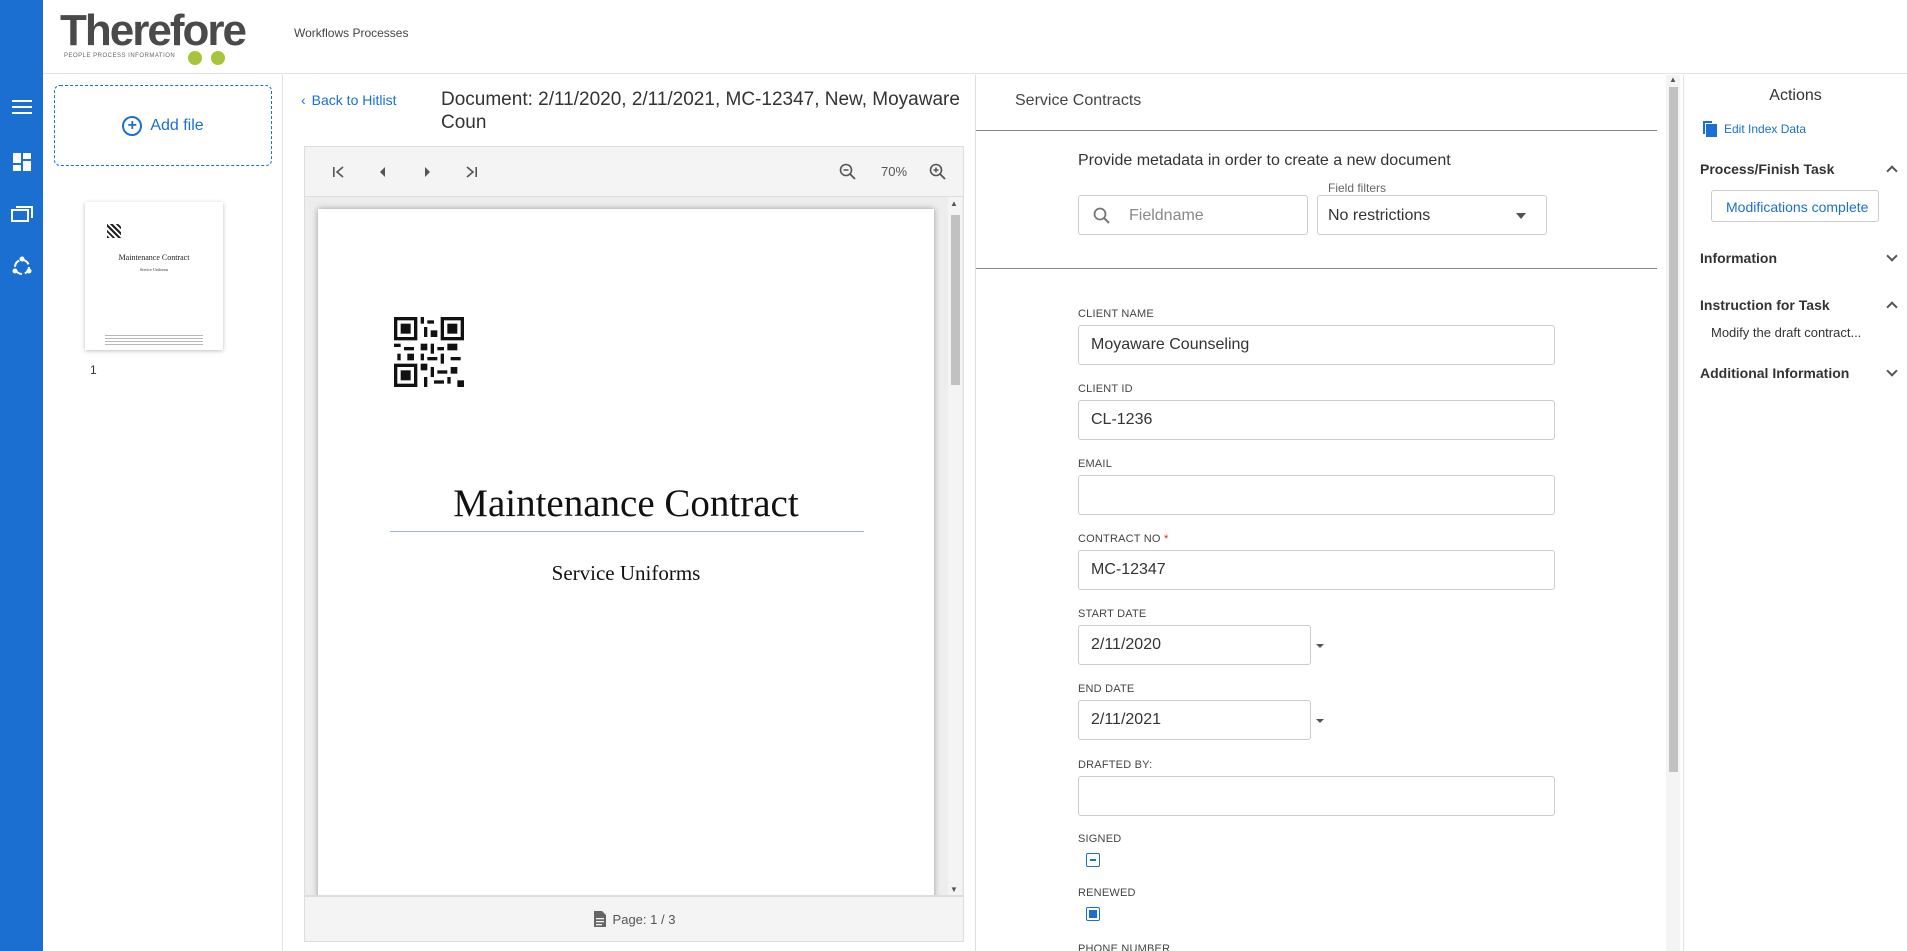 This screenshot has height=951, width=1907. Describe the element at coordinates (1095, 464) in the screenshot. I see `email-label: EMAIL` at that location.